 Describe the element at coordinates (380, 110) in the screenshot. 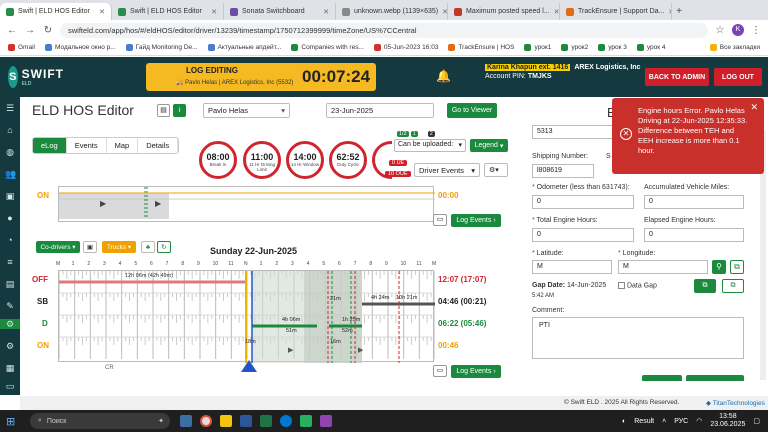

I see `date-input: 23-Jun-2025` at that location.